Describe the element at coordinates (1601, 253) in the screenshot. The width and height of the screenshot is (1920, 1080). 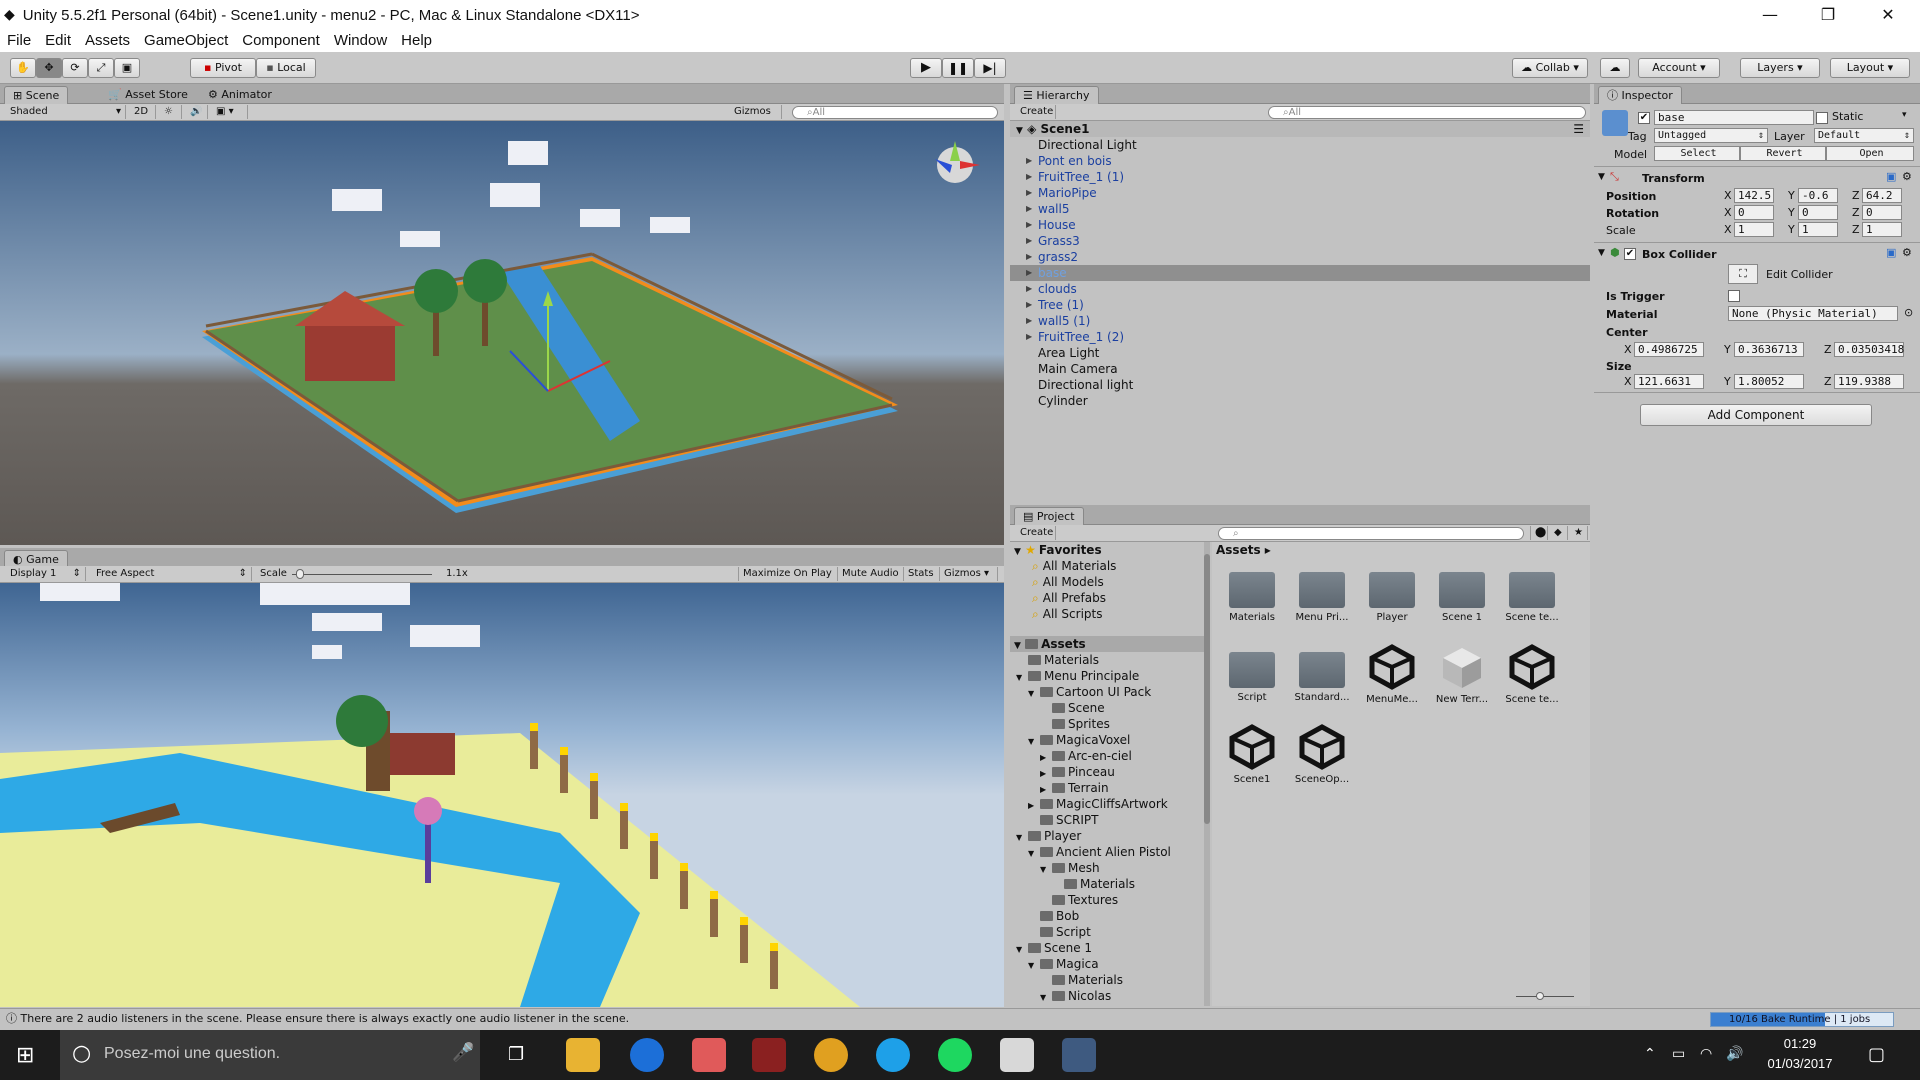
I see `box-collider-fold-icon: ▼` at that location.